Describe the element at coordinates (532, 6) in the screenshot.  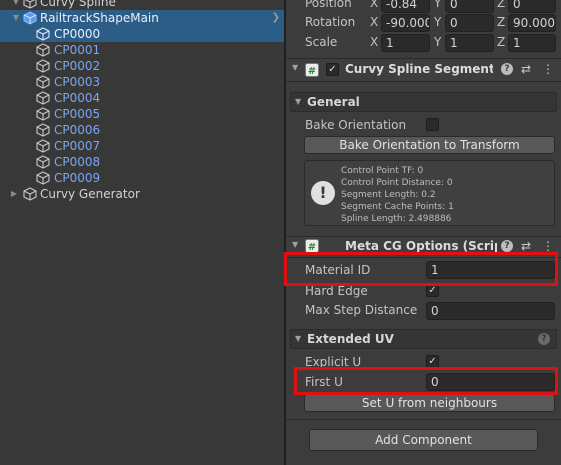
I see `position-z-field: 0` at that location.